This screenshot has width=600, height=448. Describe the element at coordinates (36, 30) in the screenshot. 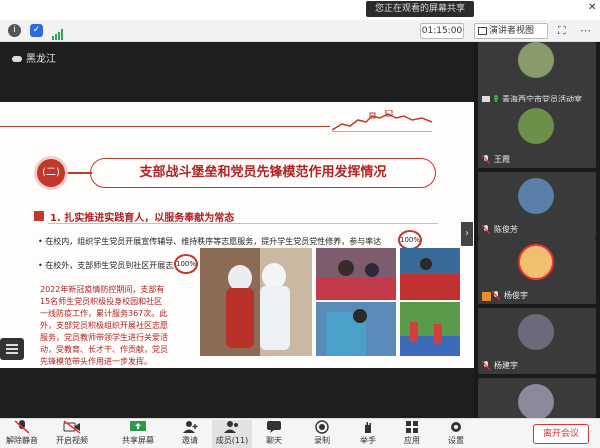

I see `shield-icon: ✓` at that location.